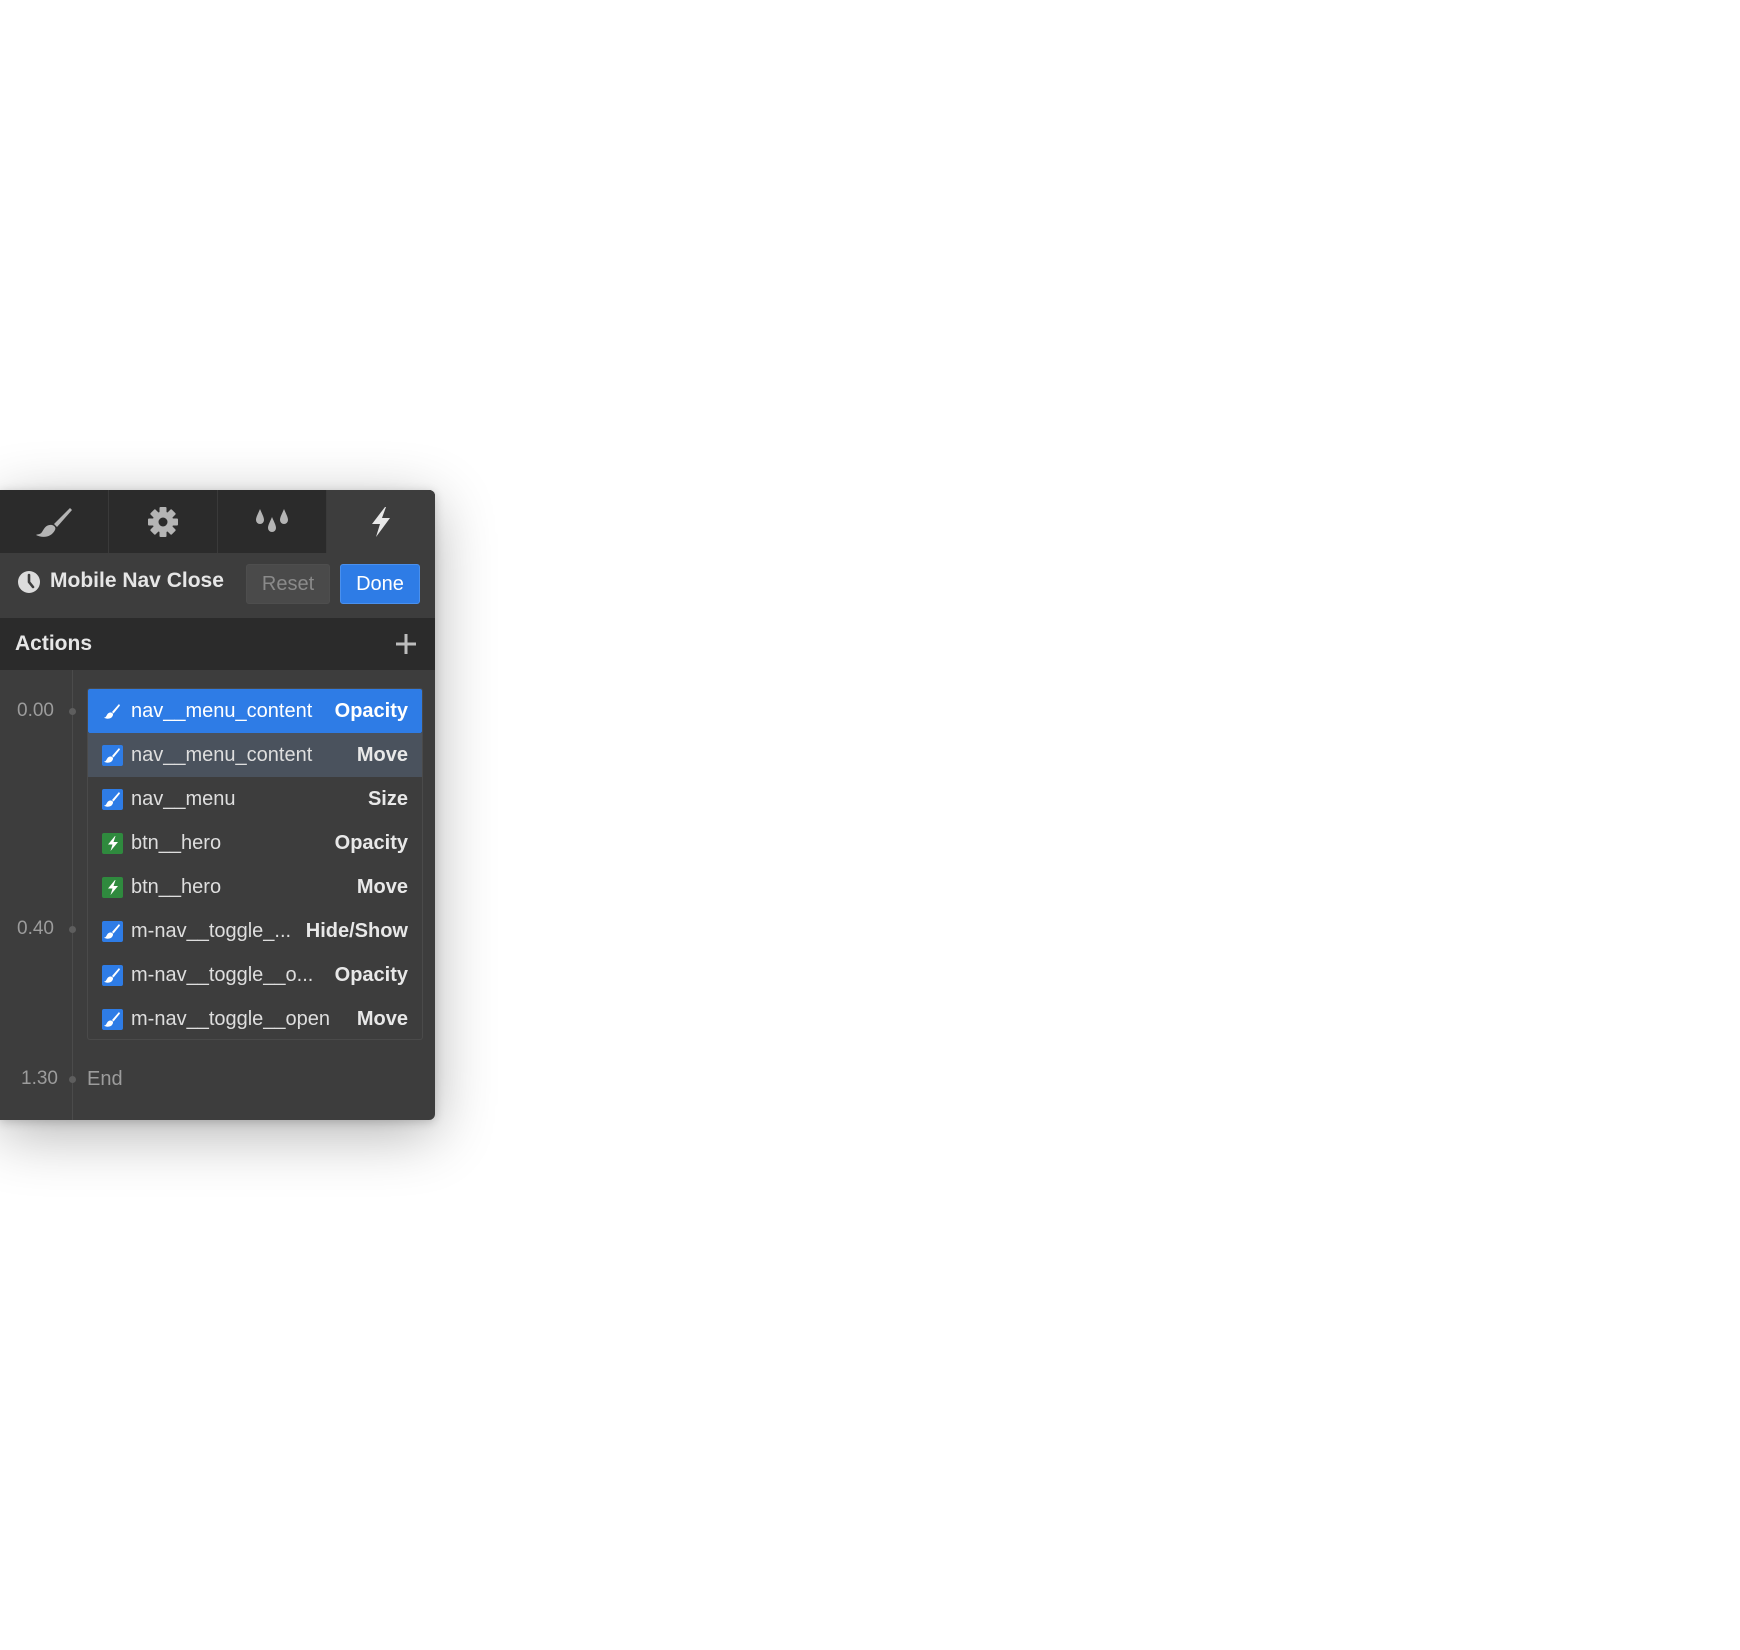 This screenshot has height=1650, width=1740. What do you see at coordinates (72, 895) in the screenshot?
I see `timeline-line` at bounding box center [72, 895].